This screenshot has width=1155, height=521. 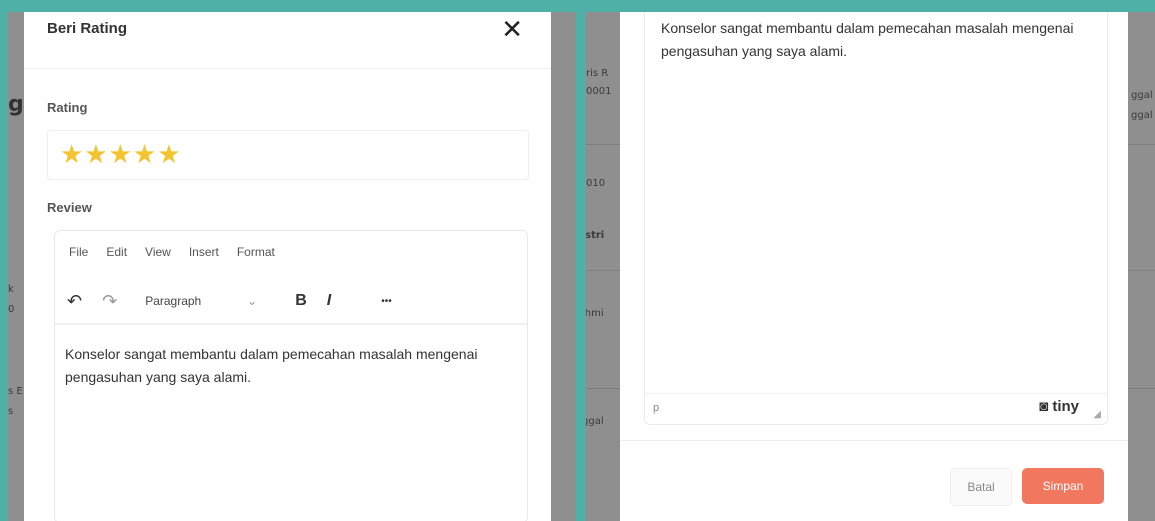 I want to click on more-options-icon: •••, so click(x=386, y=301).